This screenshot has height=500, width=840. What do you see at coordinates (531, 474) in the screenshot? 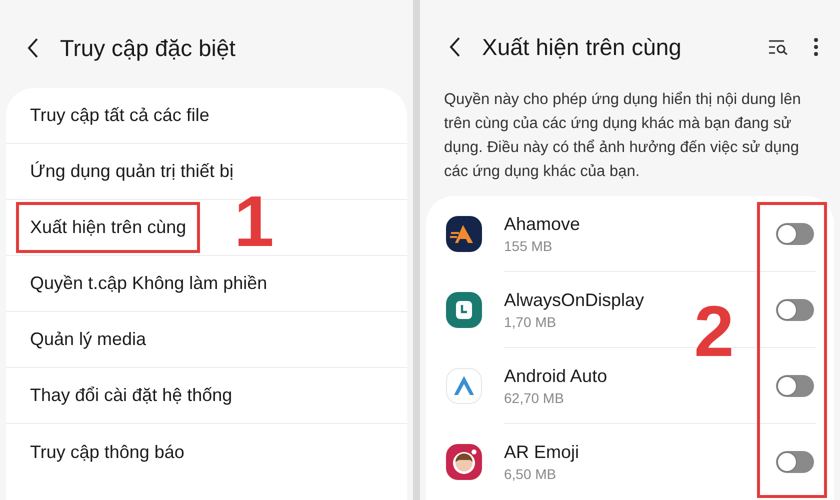
I see `app-size: 6,50 MB` at bounding box center [531, 474].